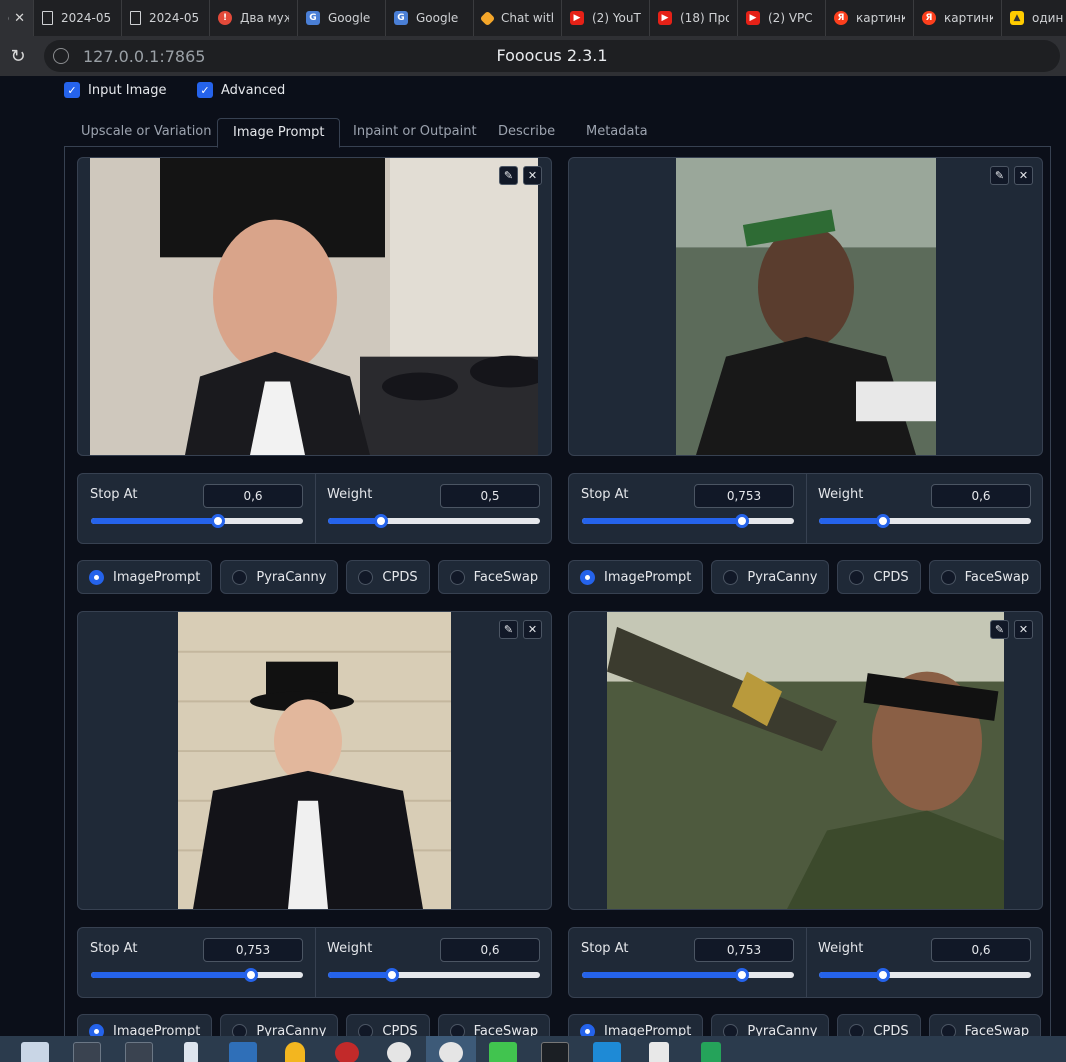  What do you see at coordinates (607, 1049) in the screenshot?
I see `vscode-icon` at bounding box center [607, 1049].